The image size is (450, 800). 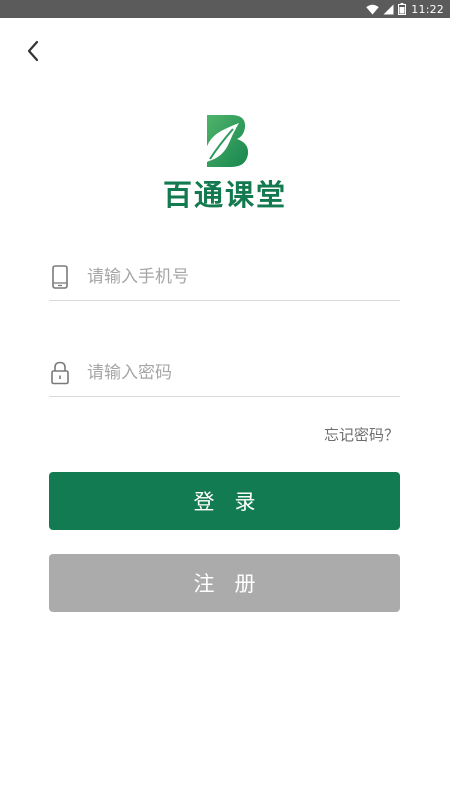 What do you see at coordinates (243, 276) in the screenshot?
I see `phone-input` at bounding box center [243, 276].